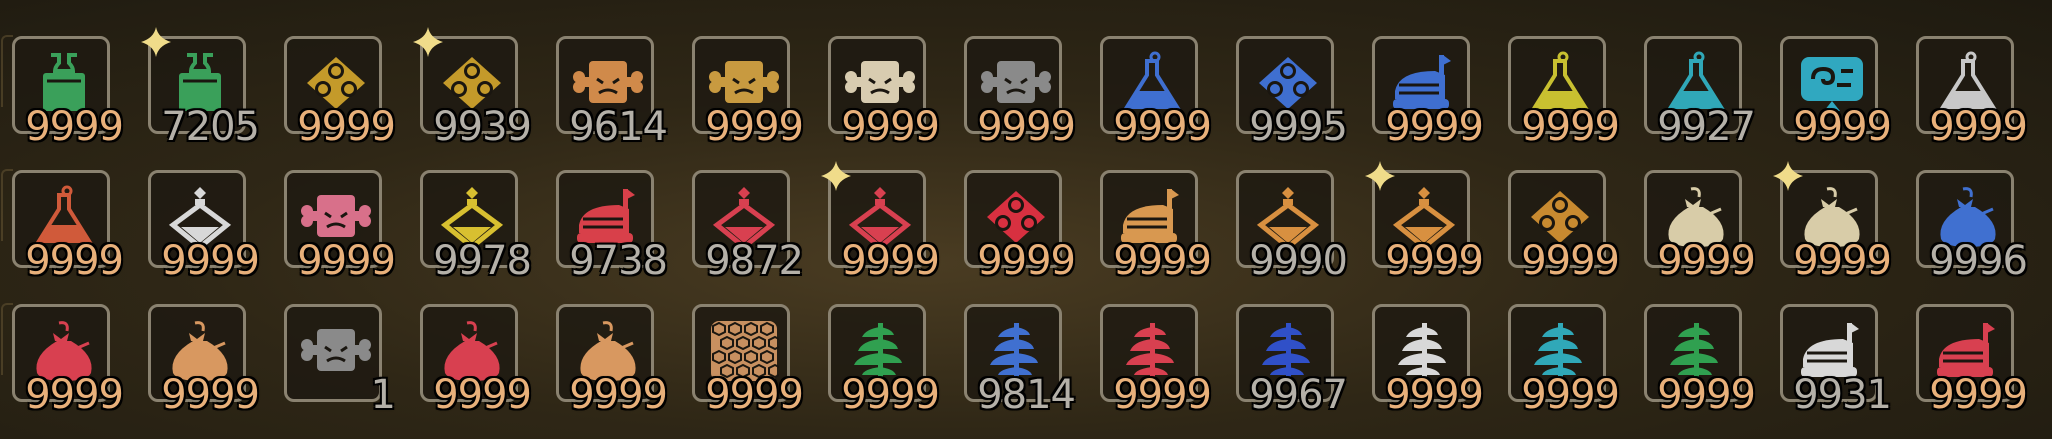  What do you see at coordinates (482, 261) in the screenshot?
I see `item-quantity: 9978` at bounding box center [482, 261].